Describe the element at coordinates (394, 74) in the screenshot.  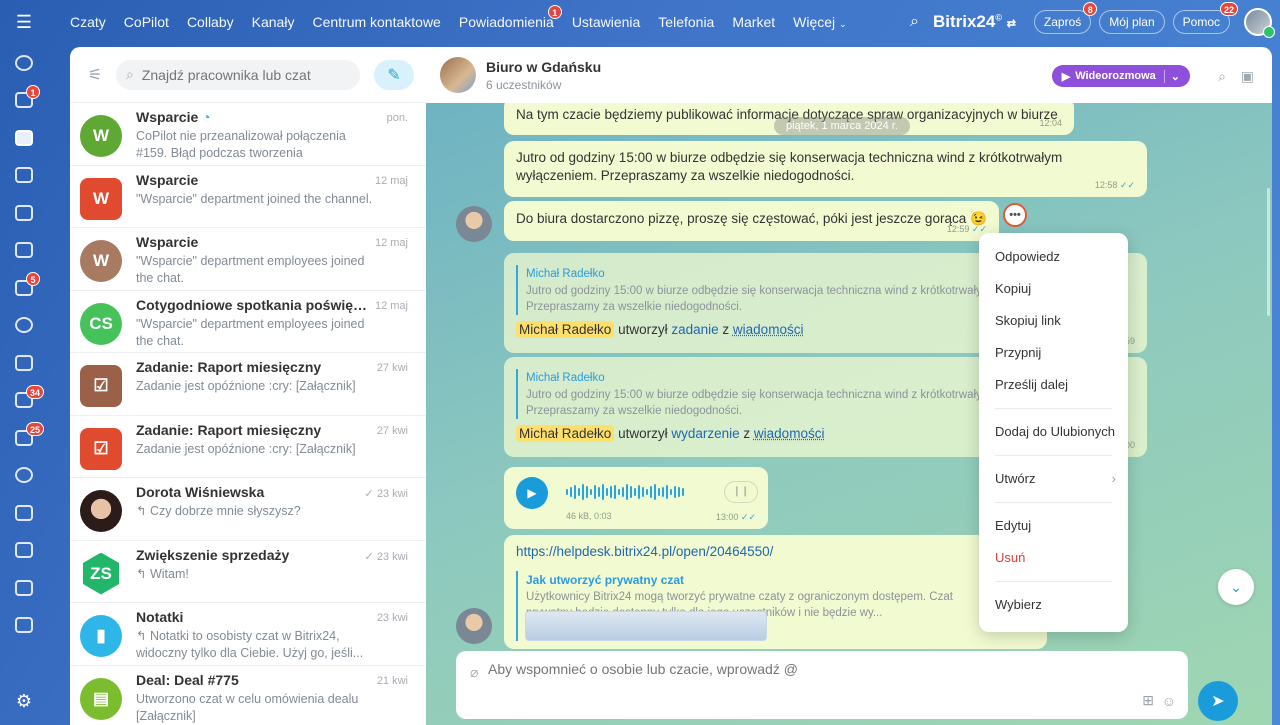
I see `new-chat-button: ✎` at that location.